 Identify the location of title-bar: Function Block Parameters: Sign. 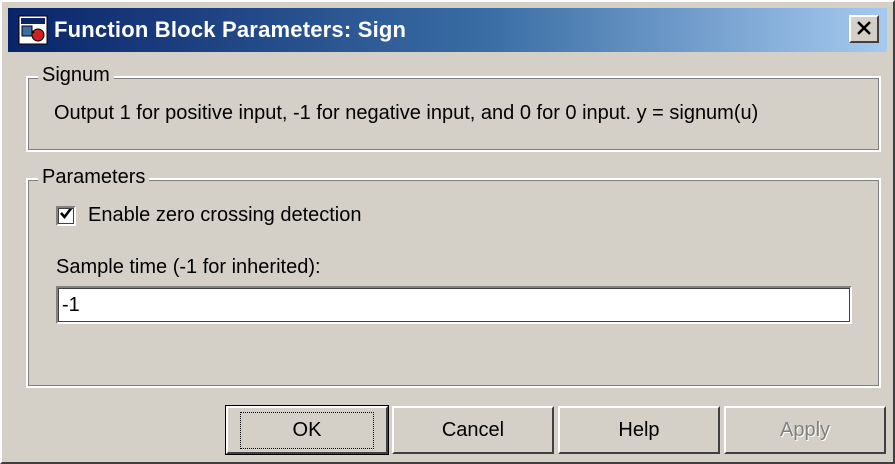
(447, 30).